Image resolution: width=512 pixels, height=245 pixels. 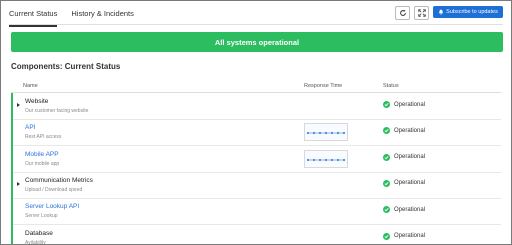 What do you see at coordinates (391, 86) in the screenshot?
I see `column-header-status: Status` at bounding box center [391, 86].